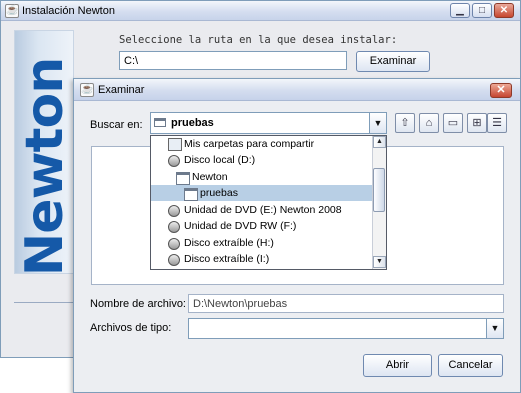 Image resolution: width=521 pixels, height=393 pixels. What do you see at coordinates (297, 90) in the screenshot?
I see `dialog-title-bar: ☕ Examinar ✕` at bounding box center [297, 90].